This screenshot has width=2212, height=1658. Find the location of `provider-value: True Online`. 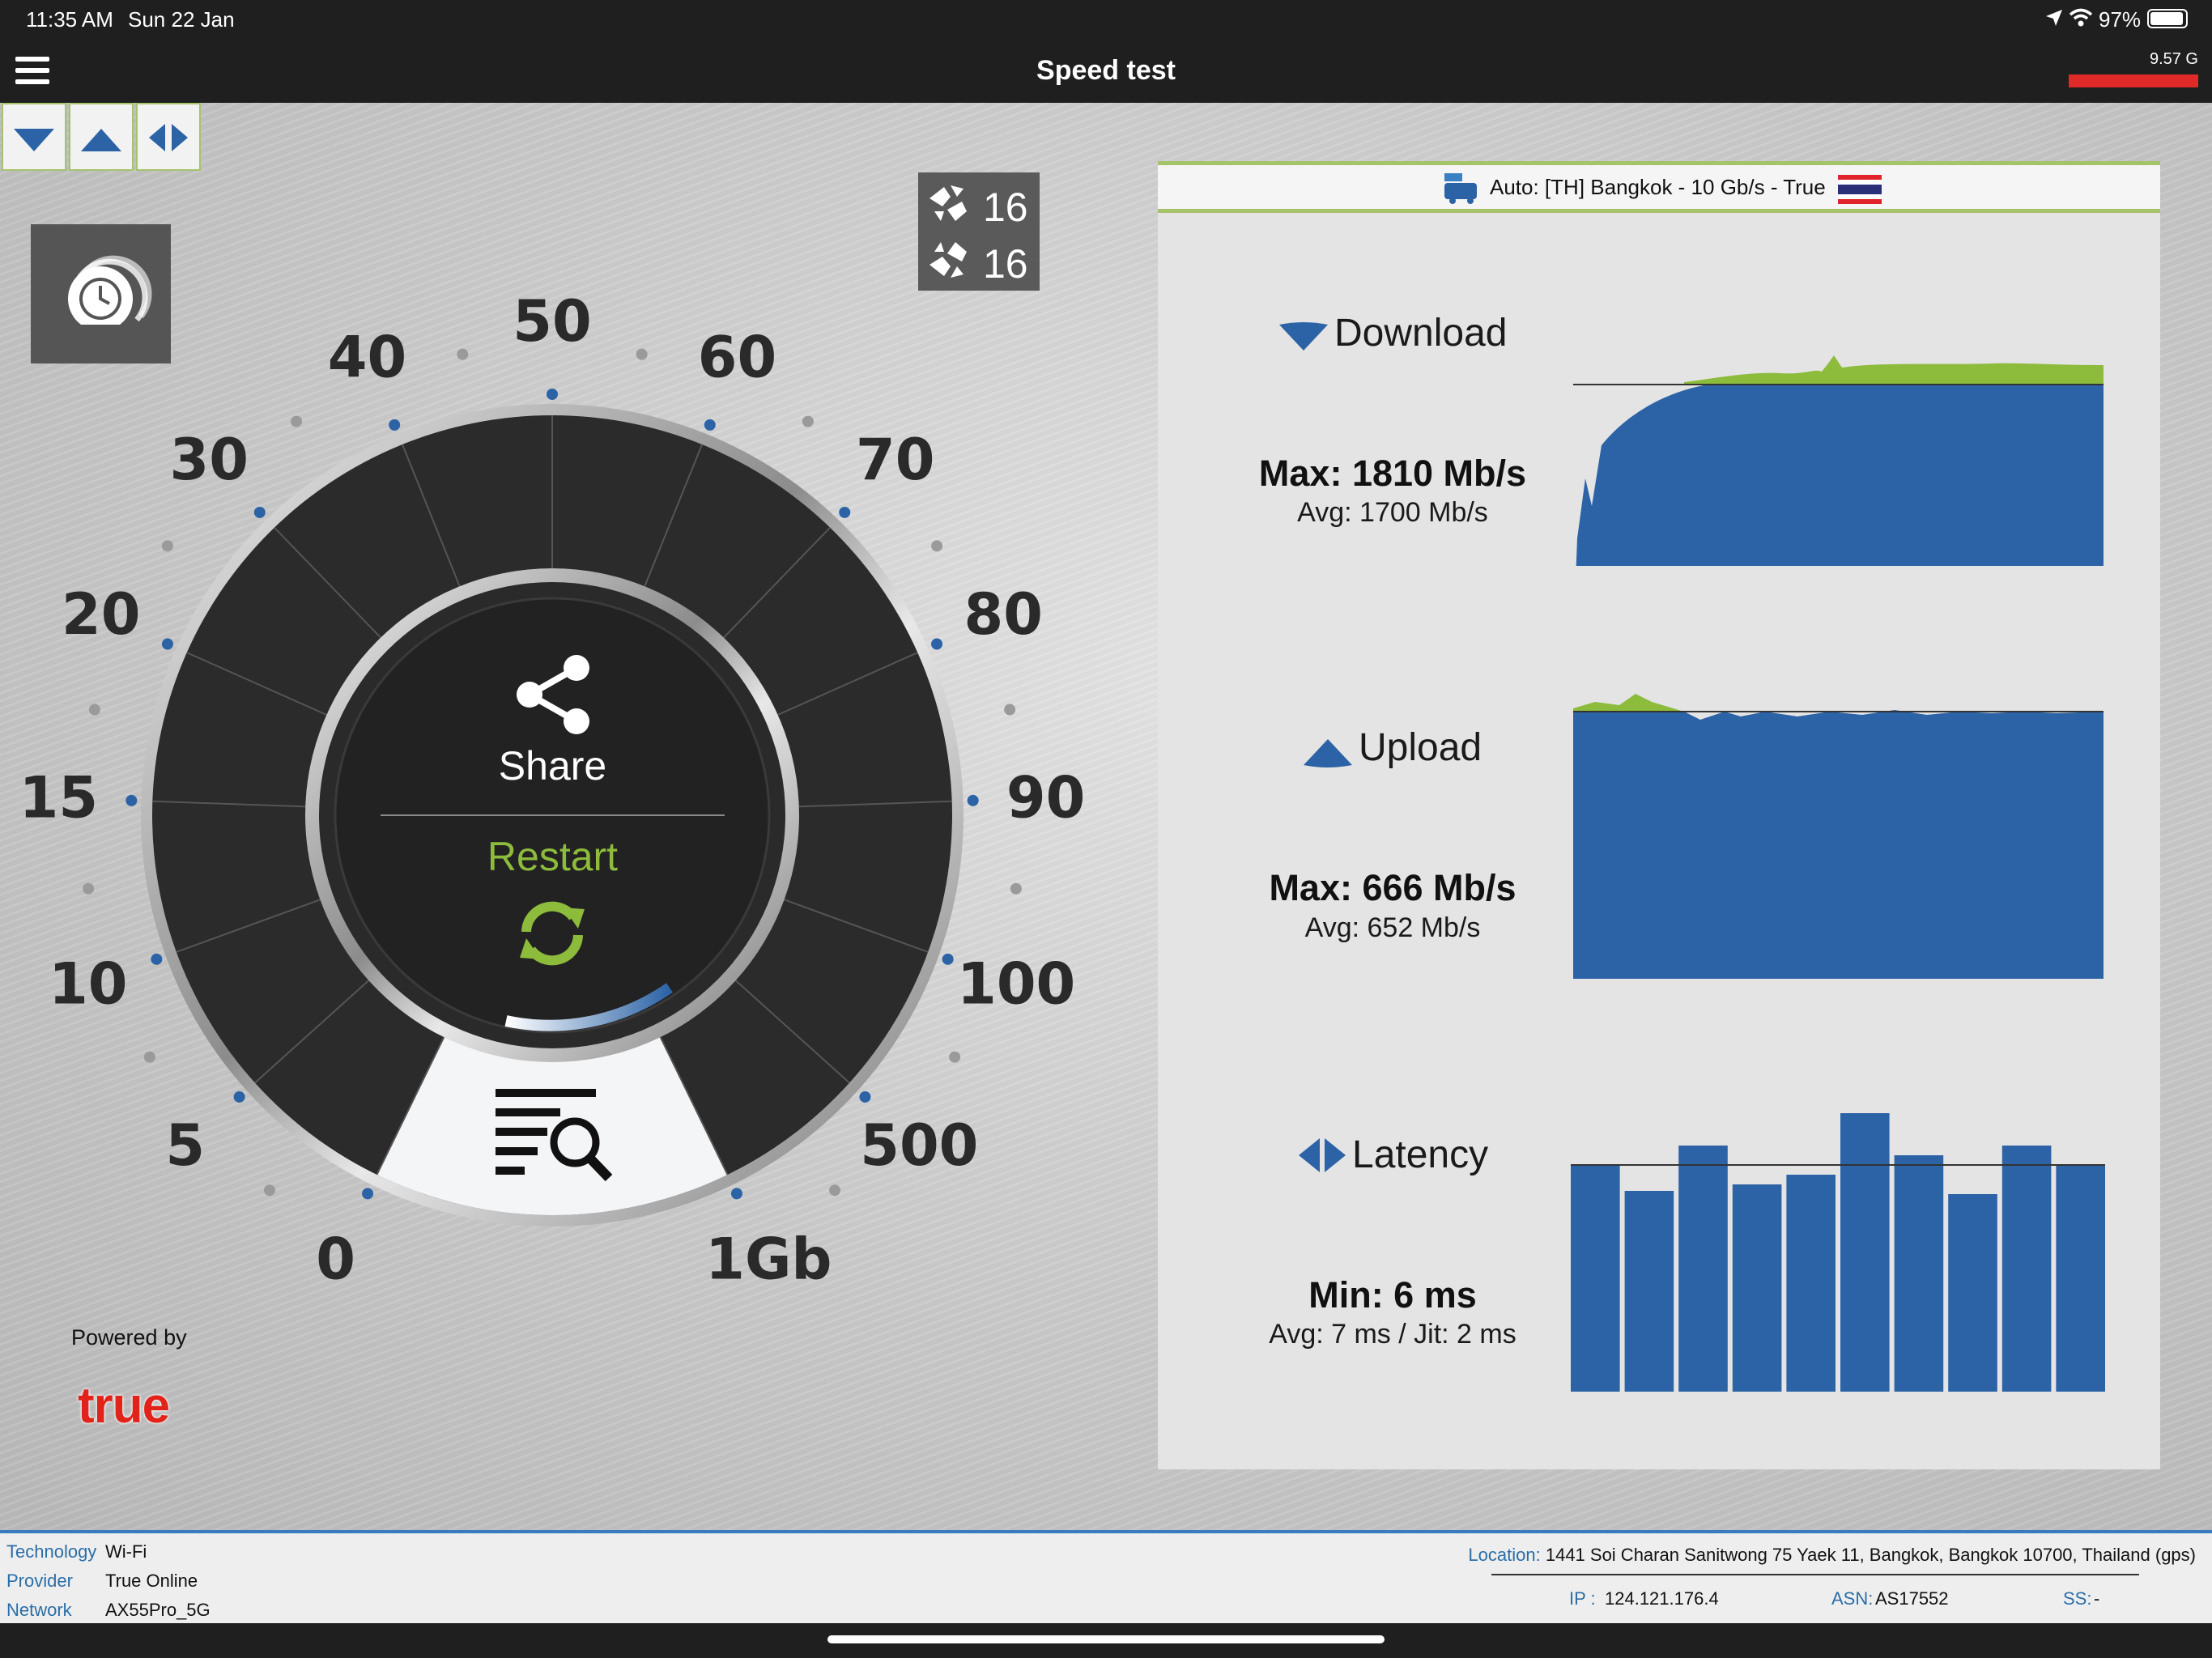

provider-value: True Online is located at coordinates (152, 1581).